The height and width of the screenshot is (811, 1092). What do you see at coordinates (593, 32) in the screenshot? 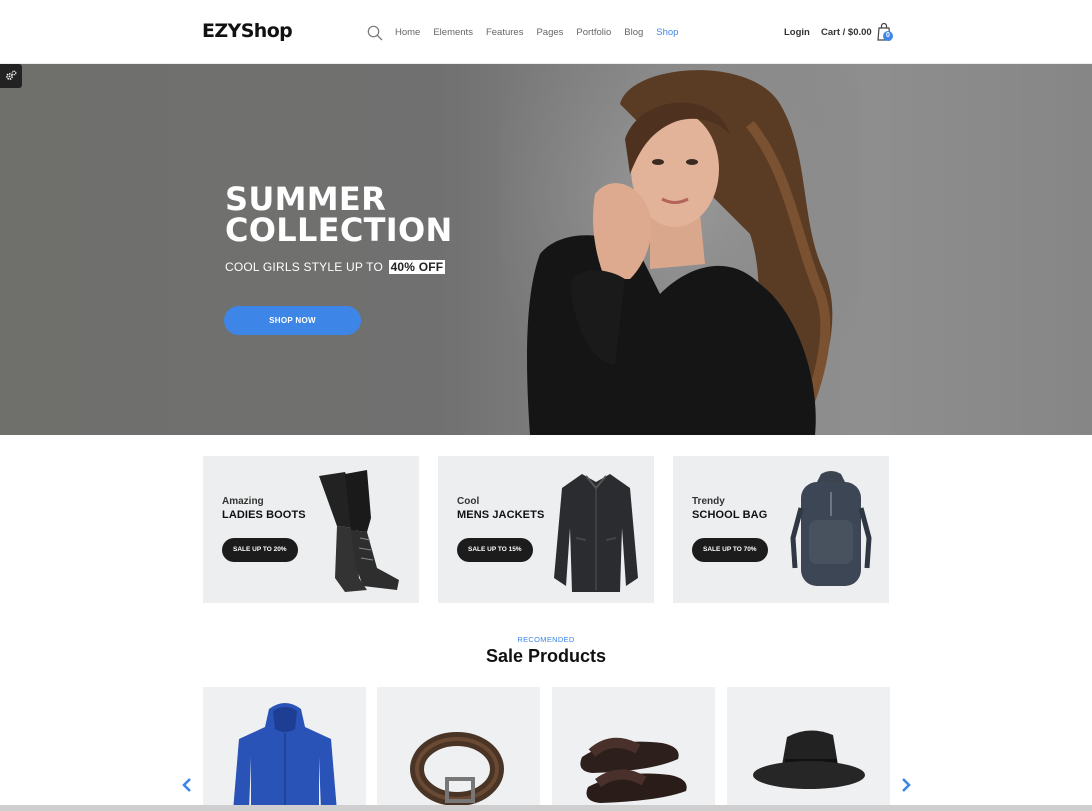
I see `nav-portfolio: Portfolio` at bounding box center [593, 32].